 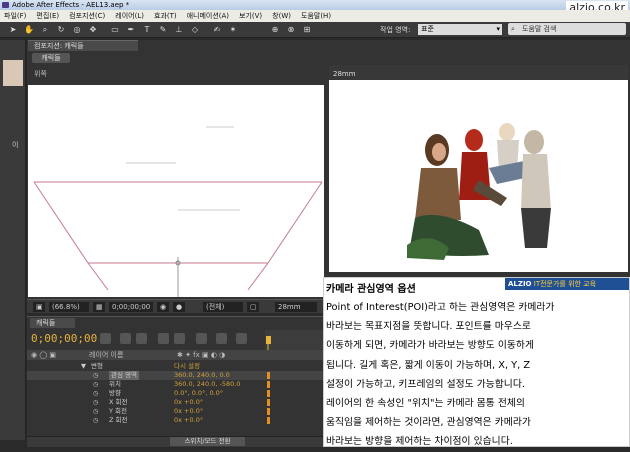 I want to click on graph-editor-icon, so click(x=201, y=338).